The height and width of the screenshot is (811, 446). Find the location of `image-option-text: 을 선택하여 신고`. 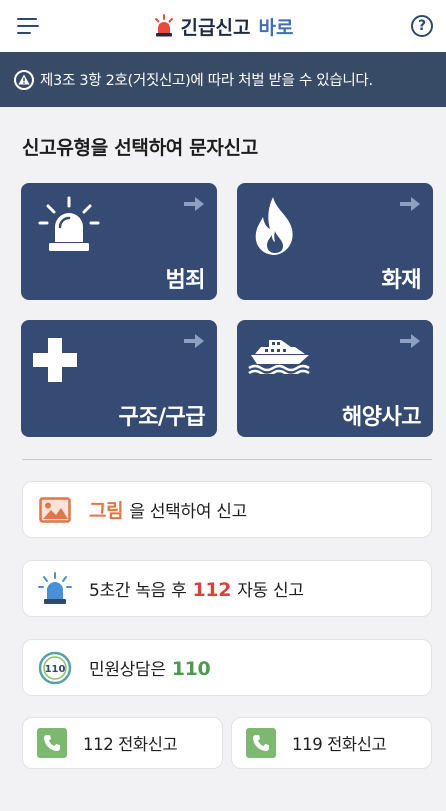

image-option-text: 을 선택하여 신고 is located at coordinates (188, 512).